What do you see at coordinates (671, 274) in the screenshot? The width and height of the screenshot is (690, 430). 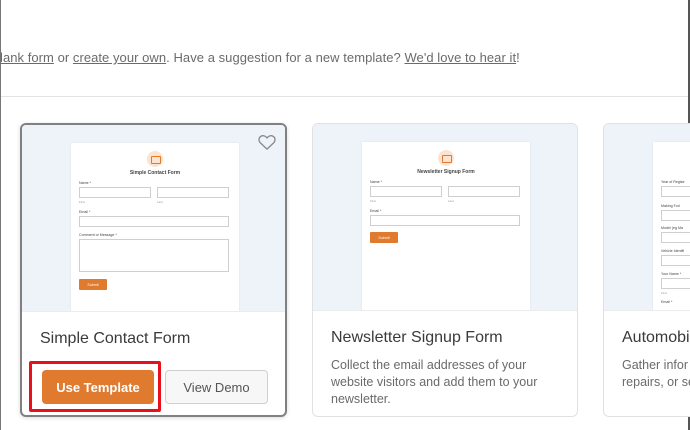 I see `preview-label: Your Name *` at bounding box center [671, 274].